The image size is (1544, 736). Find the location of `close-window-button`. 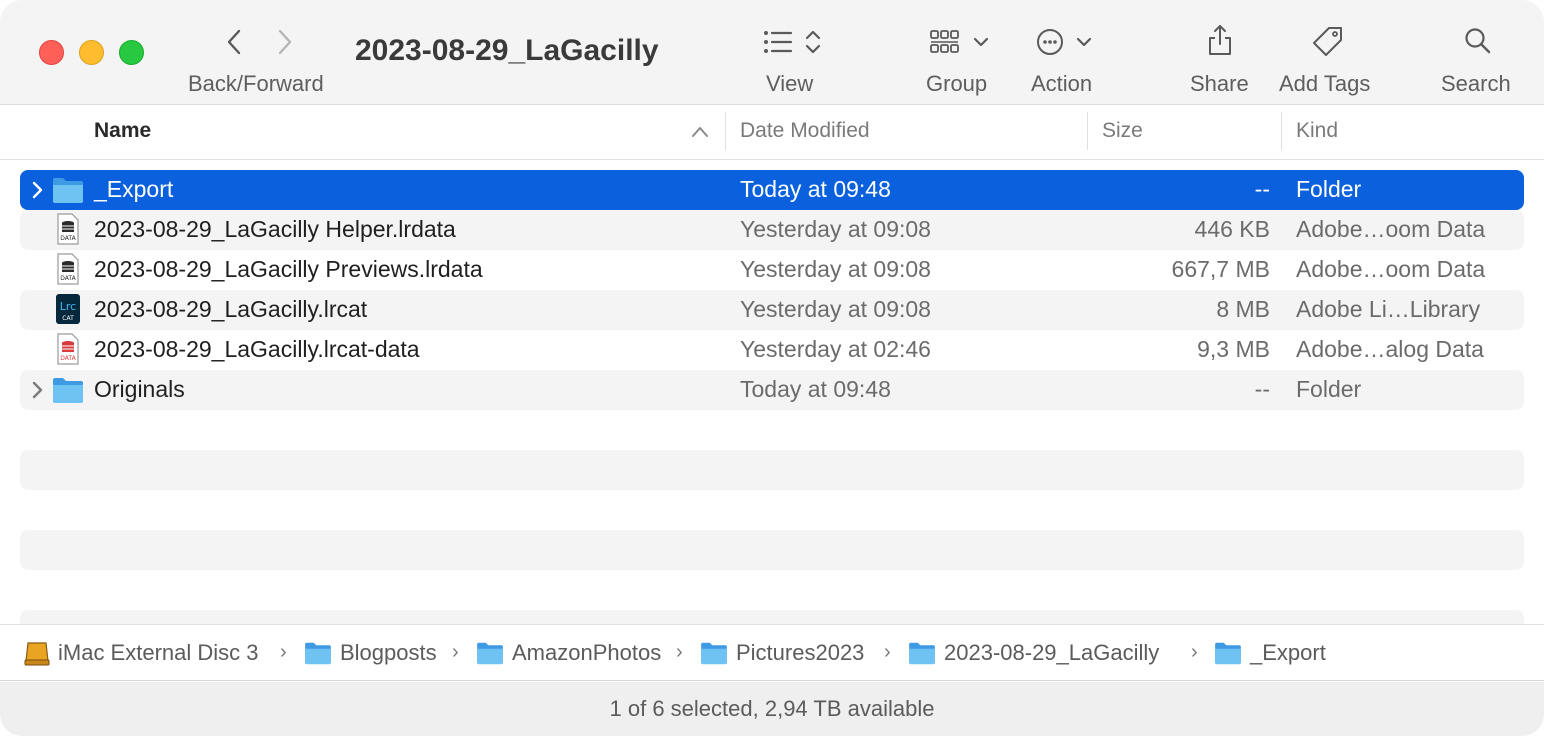

close-window-button is located at coordinates (51, 52).